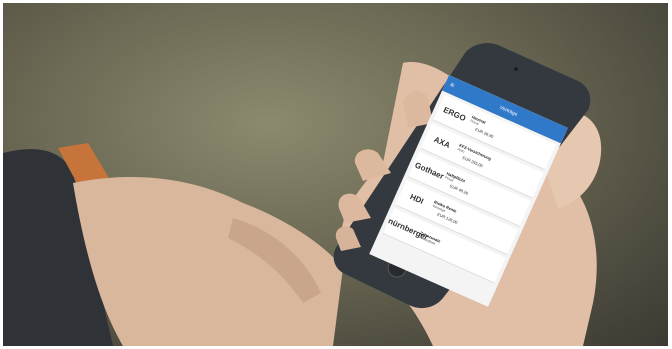  Describe the element at coordinates (442, 142) in the screenshot. I see `insurer-logo: AXA` at that location.